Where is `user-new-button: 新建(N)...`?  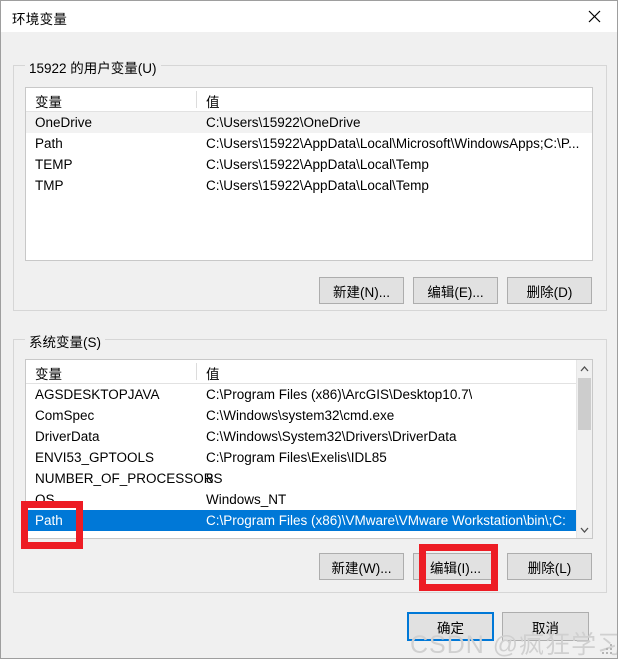 user-new-button: 新建(N)... is located at coordinates (361, 290).